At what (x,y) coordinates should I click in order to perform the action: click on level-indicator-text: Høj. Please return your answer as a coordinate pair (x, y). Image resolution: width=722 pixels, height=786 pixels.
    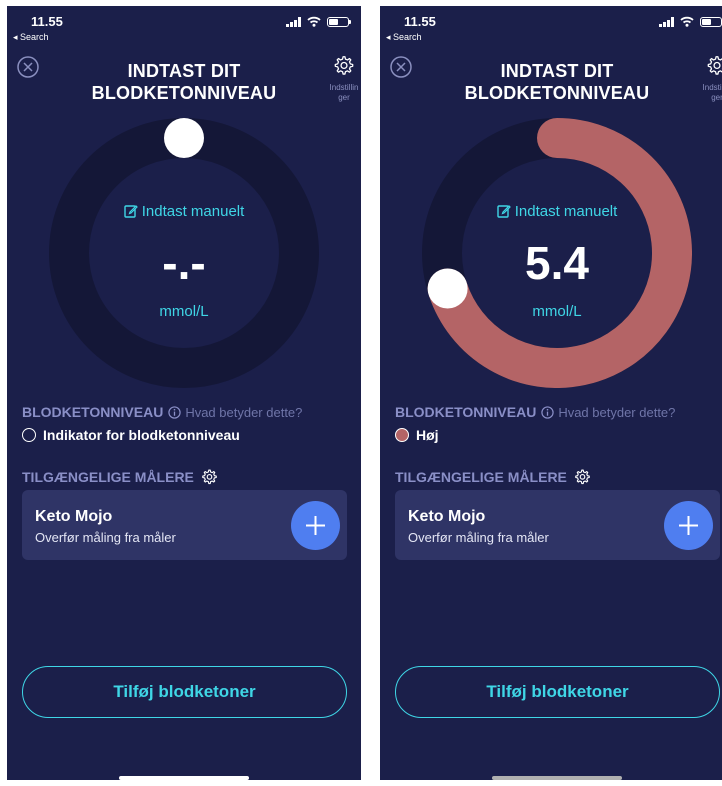
    Looking at the image, I should click on (427, 435).